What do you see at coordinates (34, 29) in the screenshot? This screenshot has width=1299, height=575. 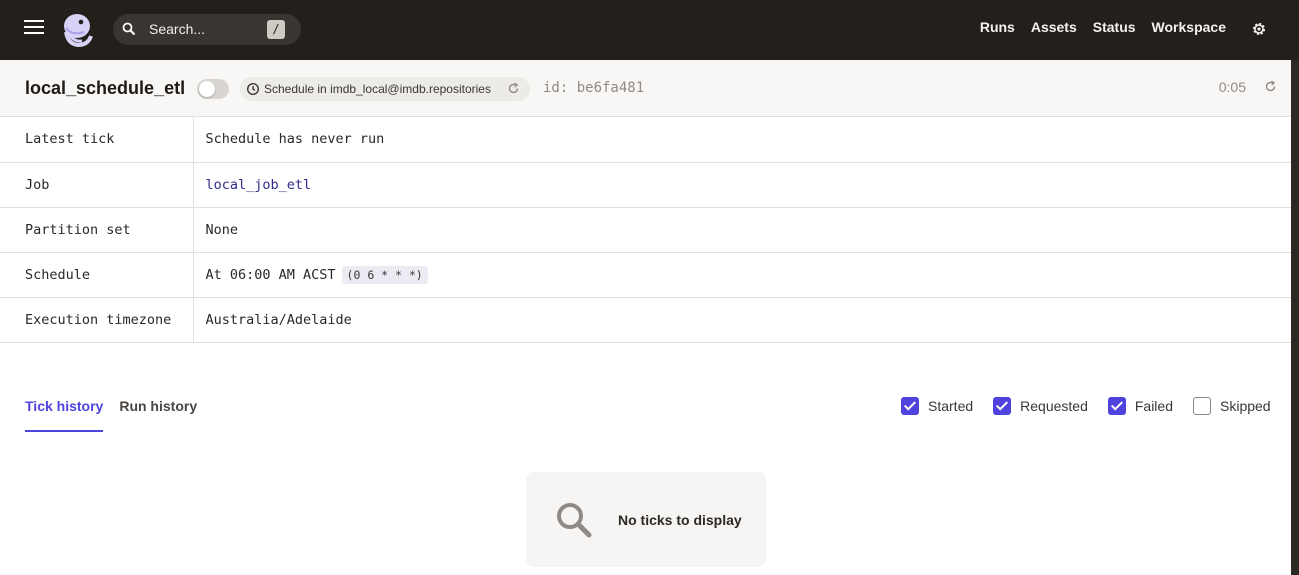 I see `menu-icon` at bounding box center [34, 29].